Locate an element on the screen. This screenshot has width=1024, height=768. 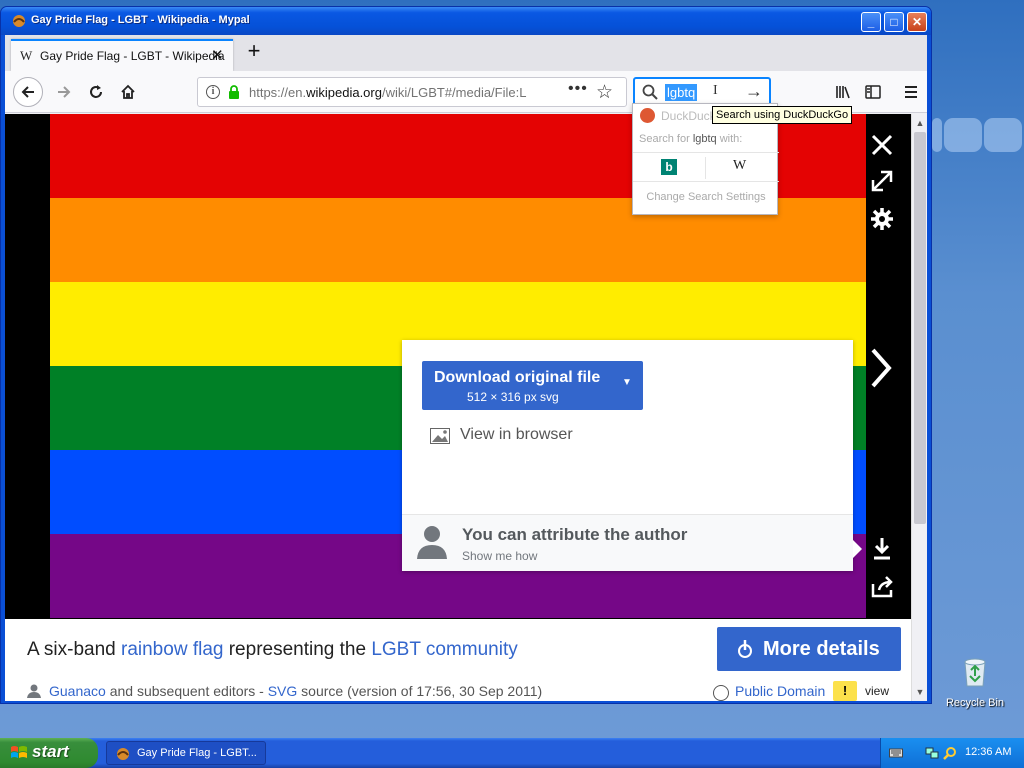
taskbar: start Gay Pride Flag - LGBT... 12:36 AM is located at coordinates (512, 753).